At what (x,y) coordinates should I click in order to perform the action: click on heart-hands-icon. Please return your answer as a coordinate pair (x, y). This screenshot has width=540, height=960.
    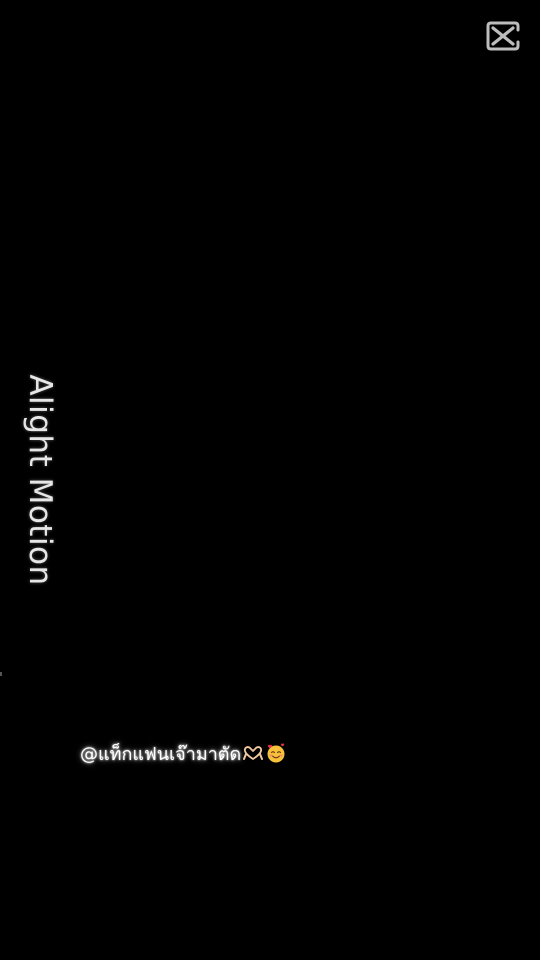
    Looking at the image, I should click on (253, 753).